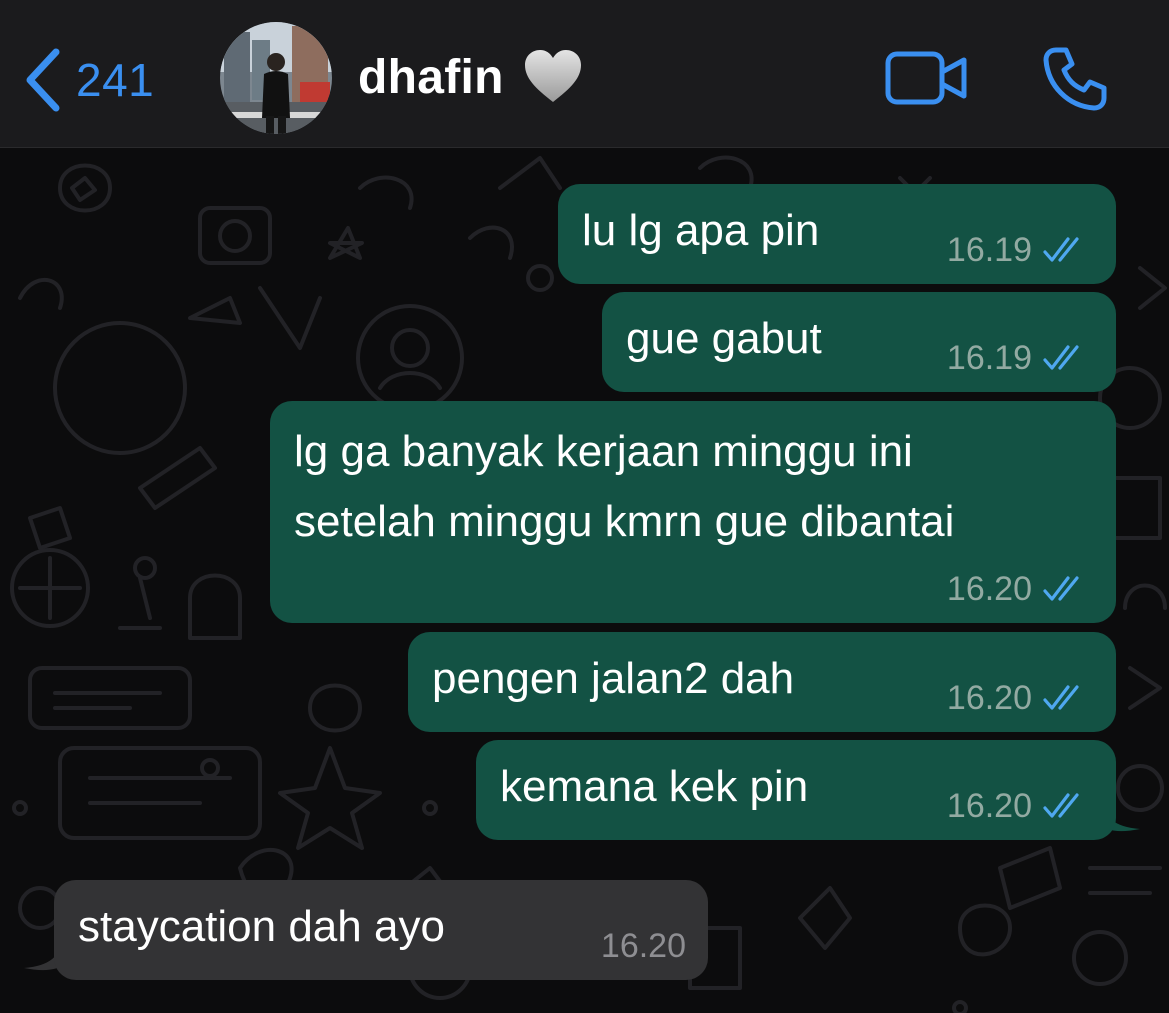  I want to click on message-text: gue gabut, so click(724, 338).